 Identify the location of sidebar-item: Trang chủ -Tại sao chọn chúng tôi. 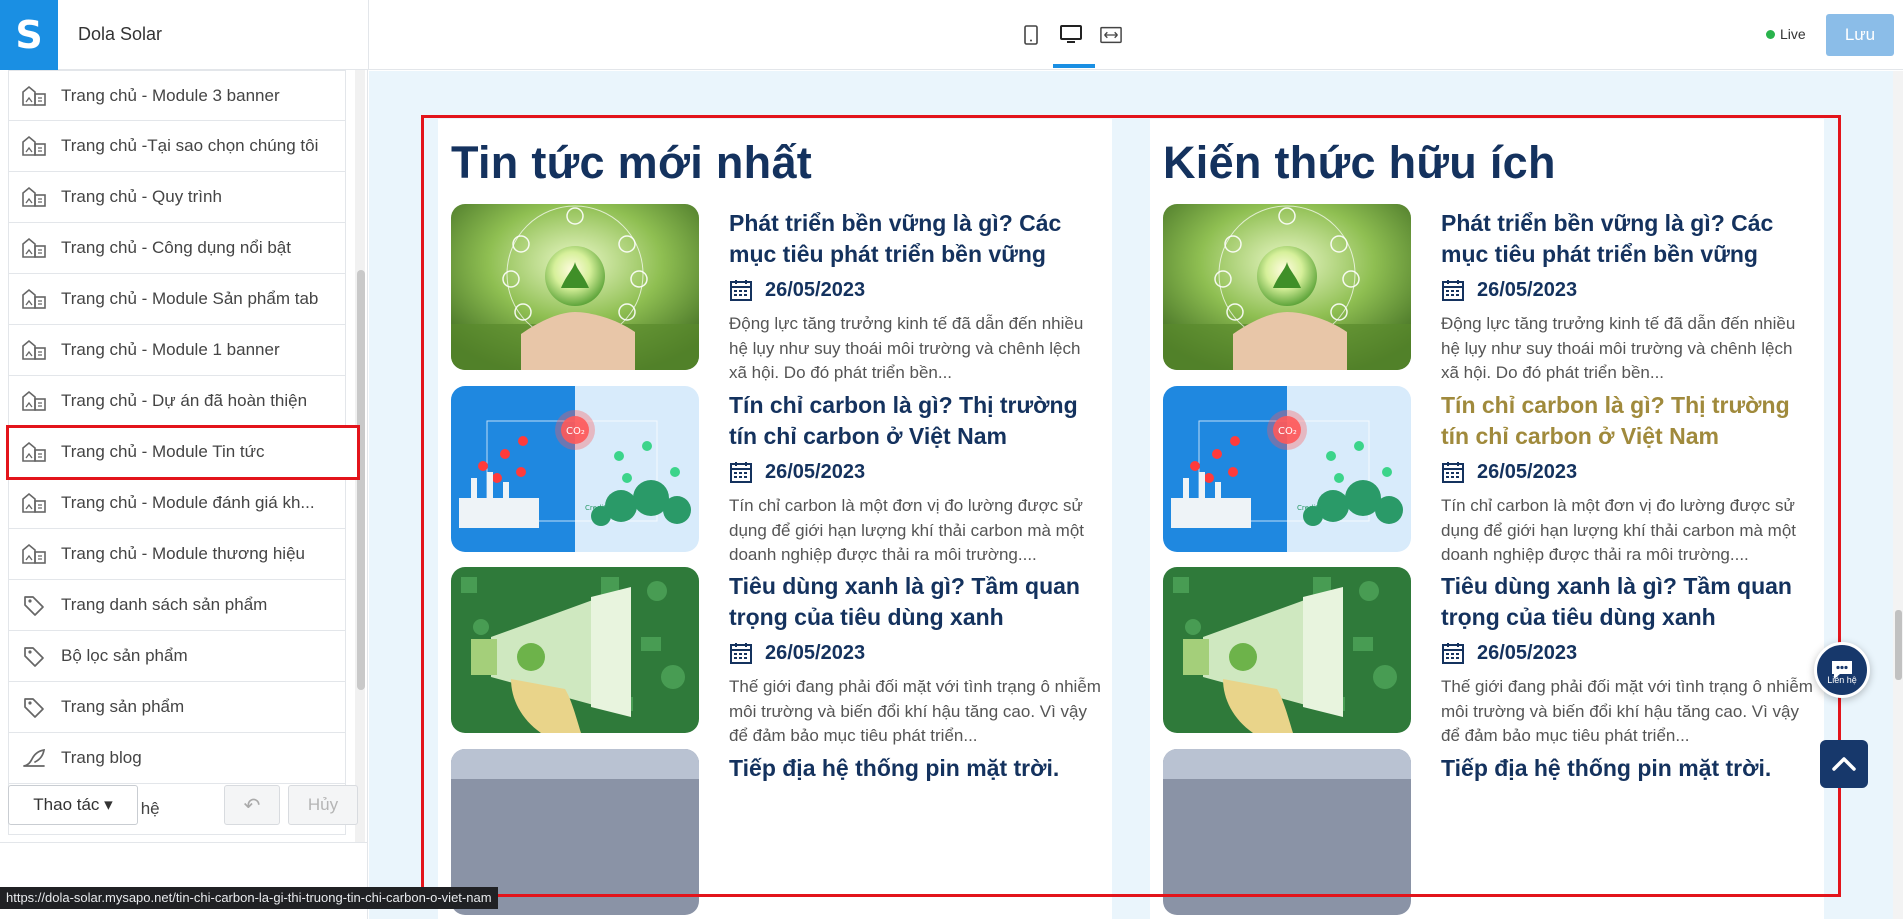
(177, 146).